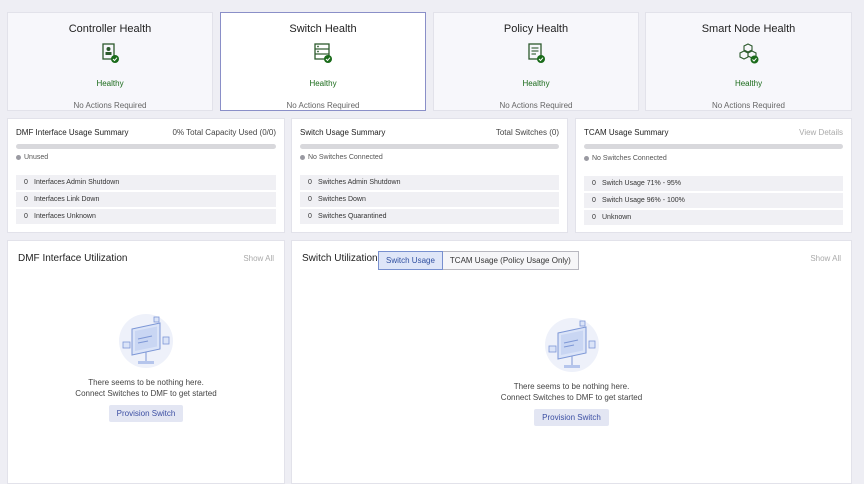 The image size is (864, 484). I want to click on card-title: Switch Health, so click(323, 29).